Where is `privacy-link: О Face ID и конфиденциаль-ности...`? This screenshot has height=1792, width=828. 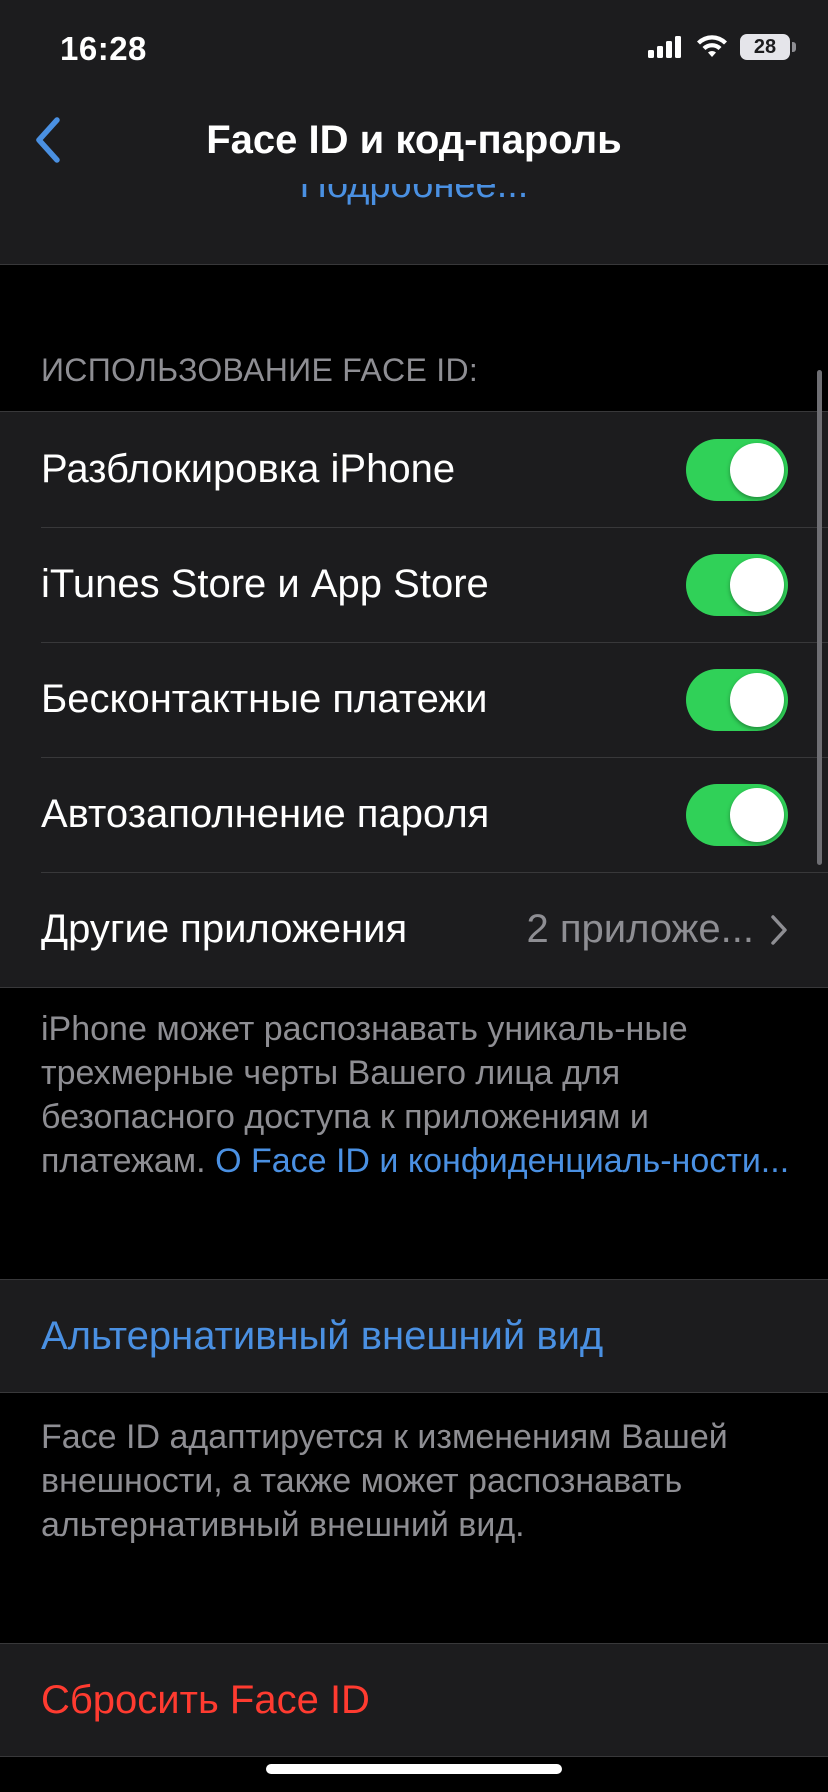 privacy-link: О Face ID и конфиденциаль-ности... is located at coordinates (502, 1161).